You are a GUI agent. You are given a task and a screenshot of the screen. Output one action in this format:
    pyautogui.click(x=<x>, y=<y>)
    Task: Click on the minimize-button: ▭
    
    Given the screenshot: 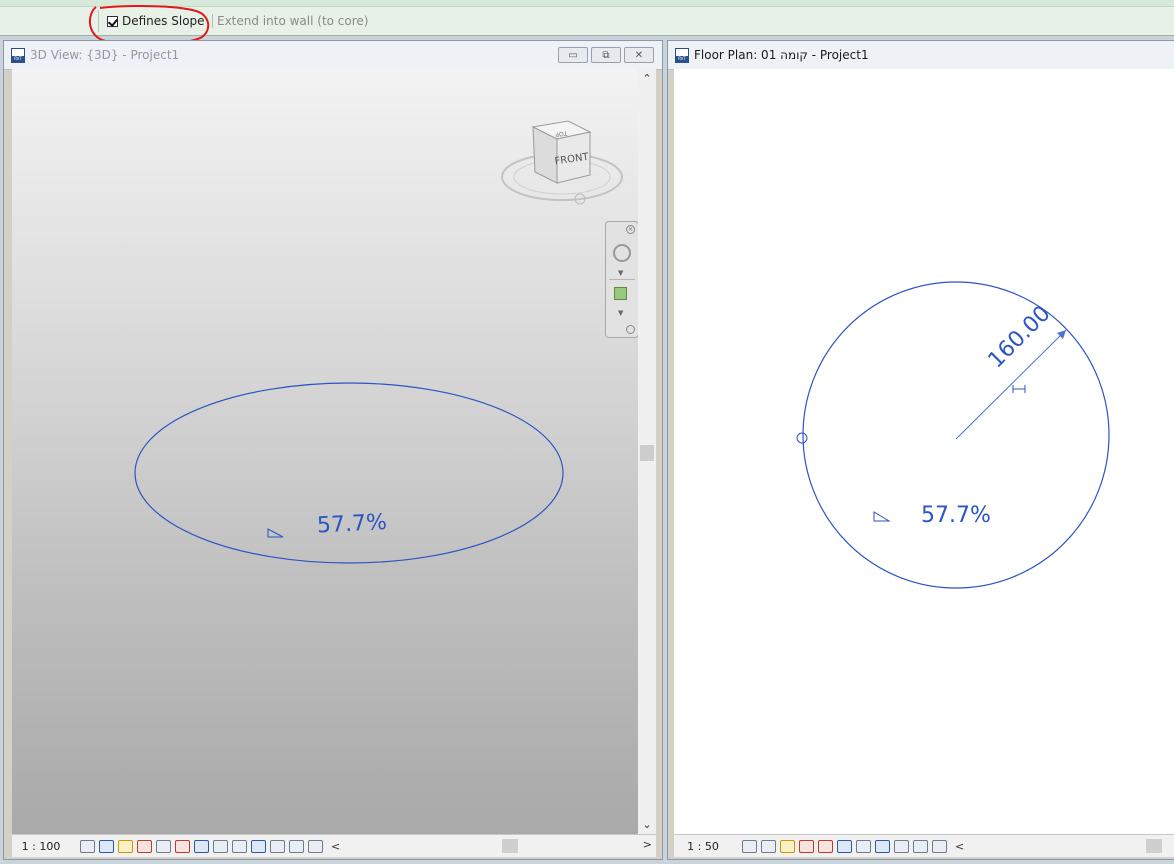 What is the action you would take?
    pyautogui.click(x=573, y=55)
    